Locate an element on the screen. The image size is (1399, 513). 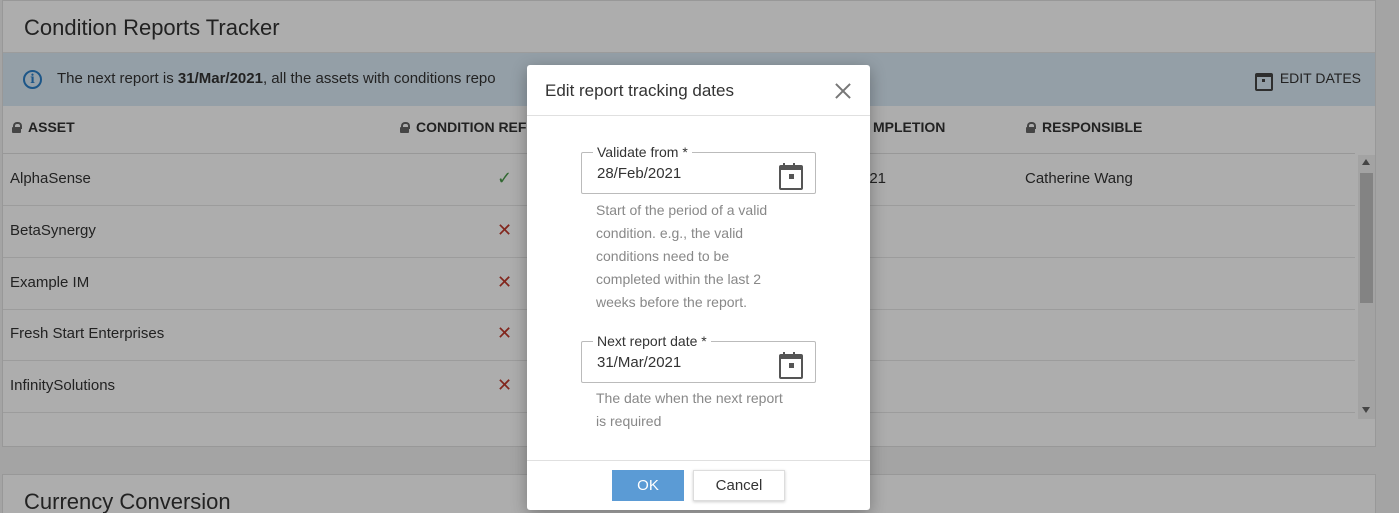
validate-from-field: Validate from * 28/Feb/2021 is located at coordinates (698, 169).